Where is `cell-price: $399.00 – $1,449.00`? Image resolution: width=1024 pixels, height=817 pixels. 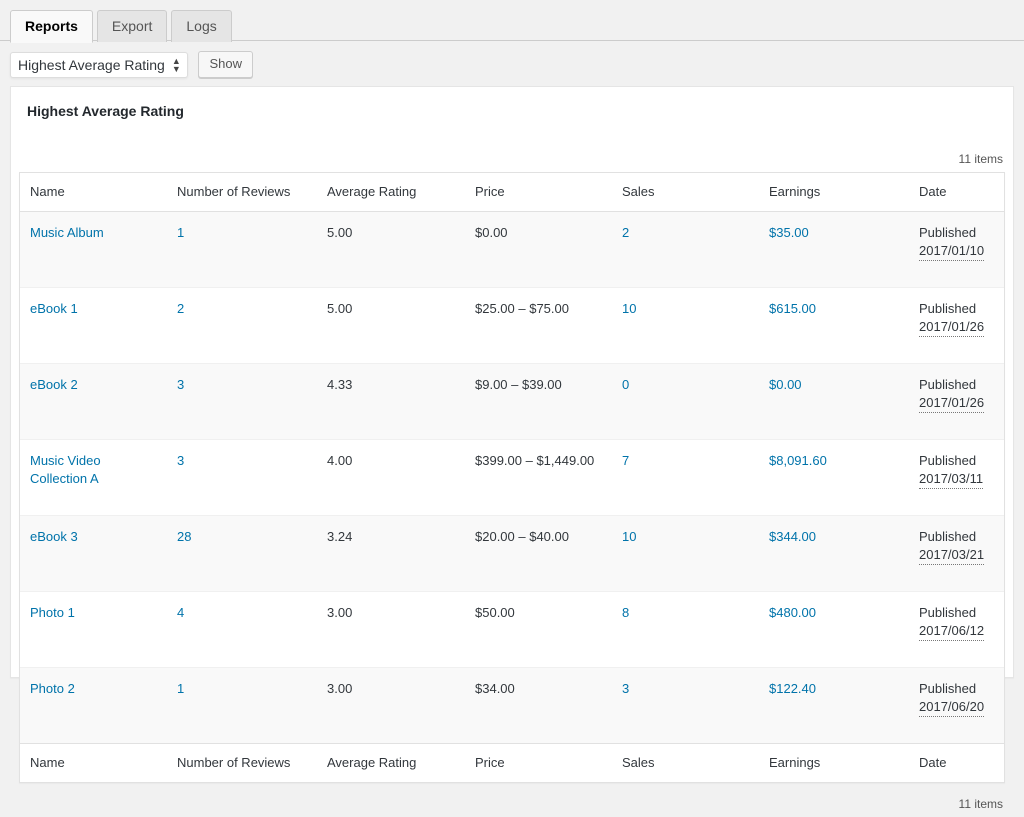
cell-price: $399.00 – $1,449.00 is located at coordinates (538, 478).